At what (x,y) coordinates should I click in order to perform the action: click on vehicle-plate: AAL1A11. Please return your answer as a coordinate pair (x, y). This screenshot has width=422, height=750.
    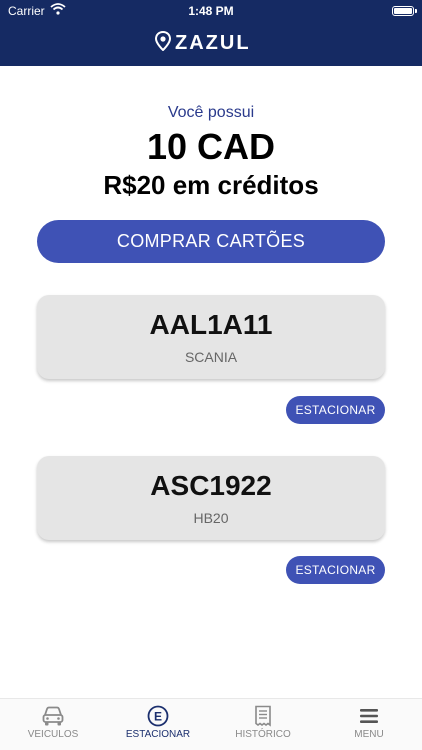
    Looking at the image, I should click on (211, 324).